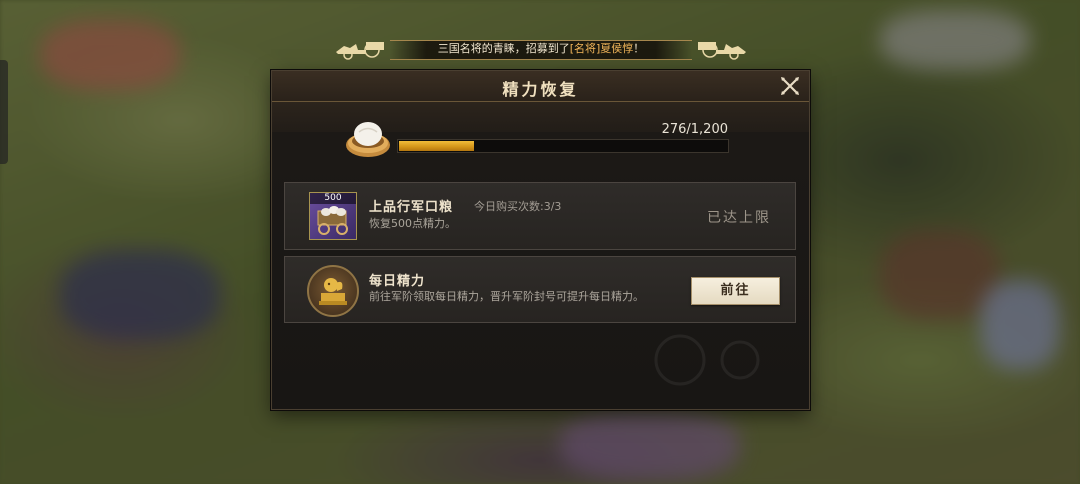  What do you see at coordinates (540, 89) in the screenshot?
I see `dialog-title: 精力恢复` at bounding box center [540, 89].